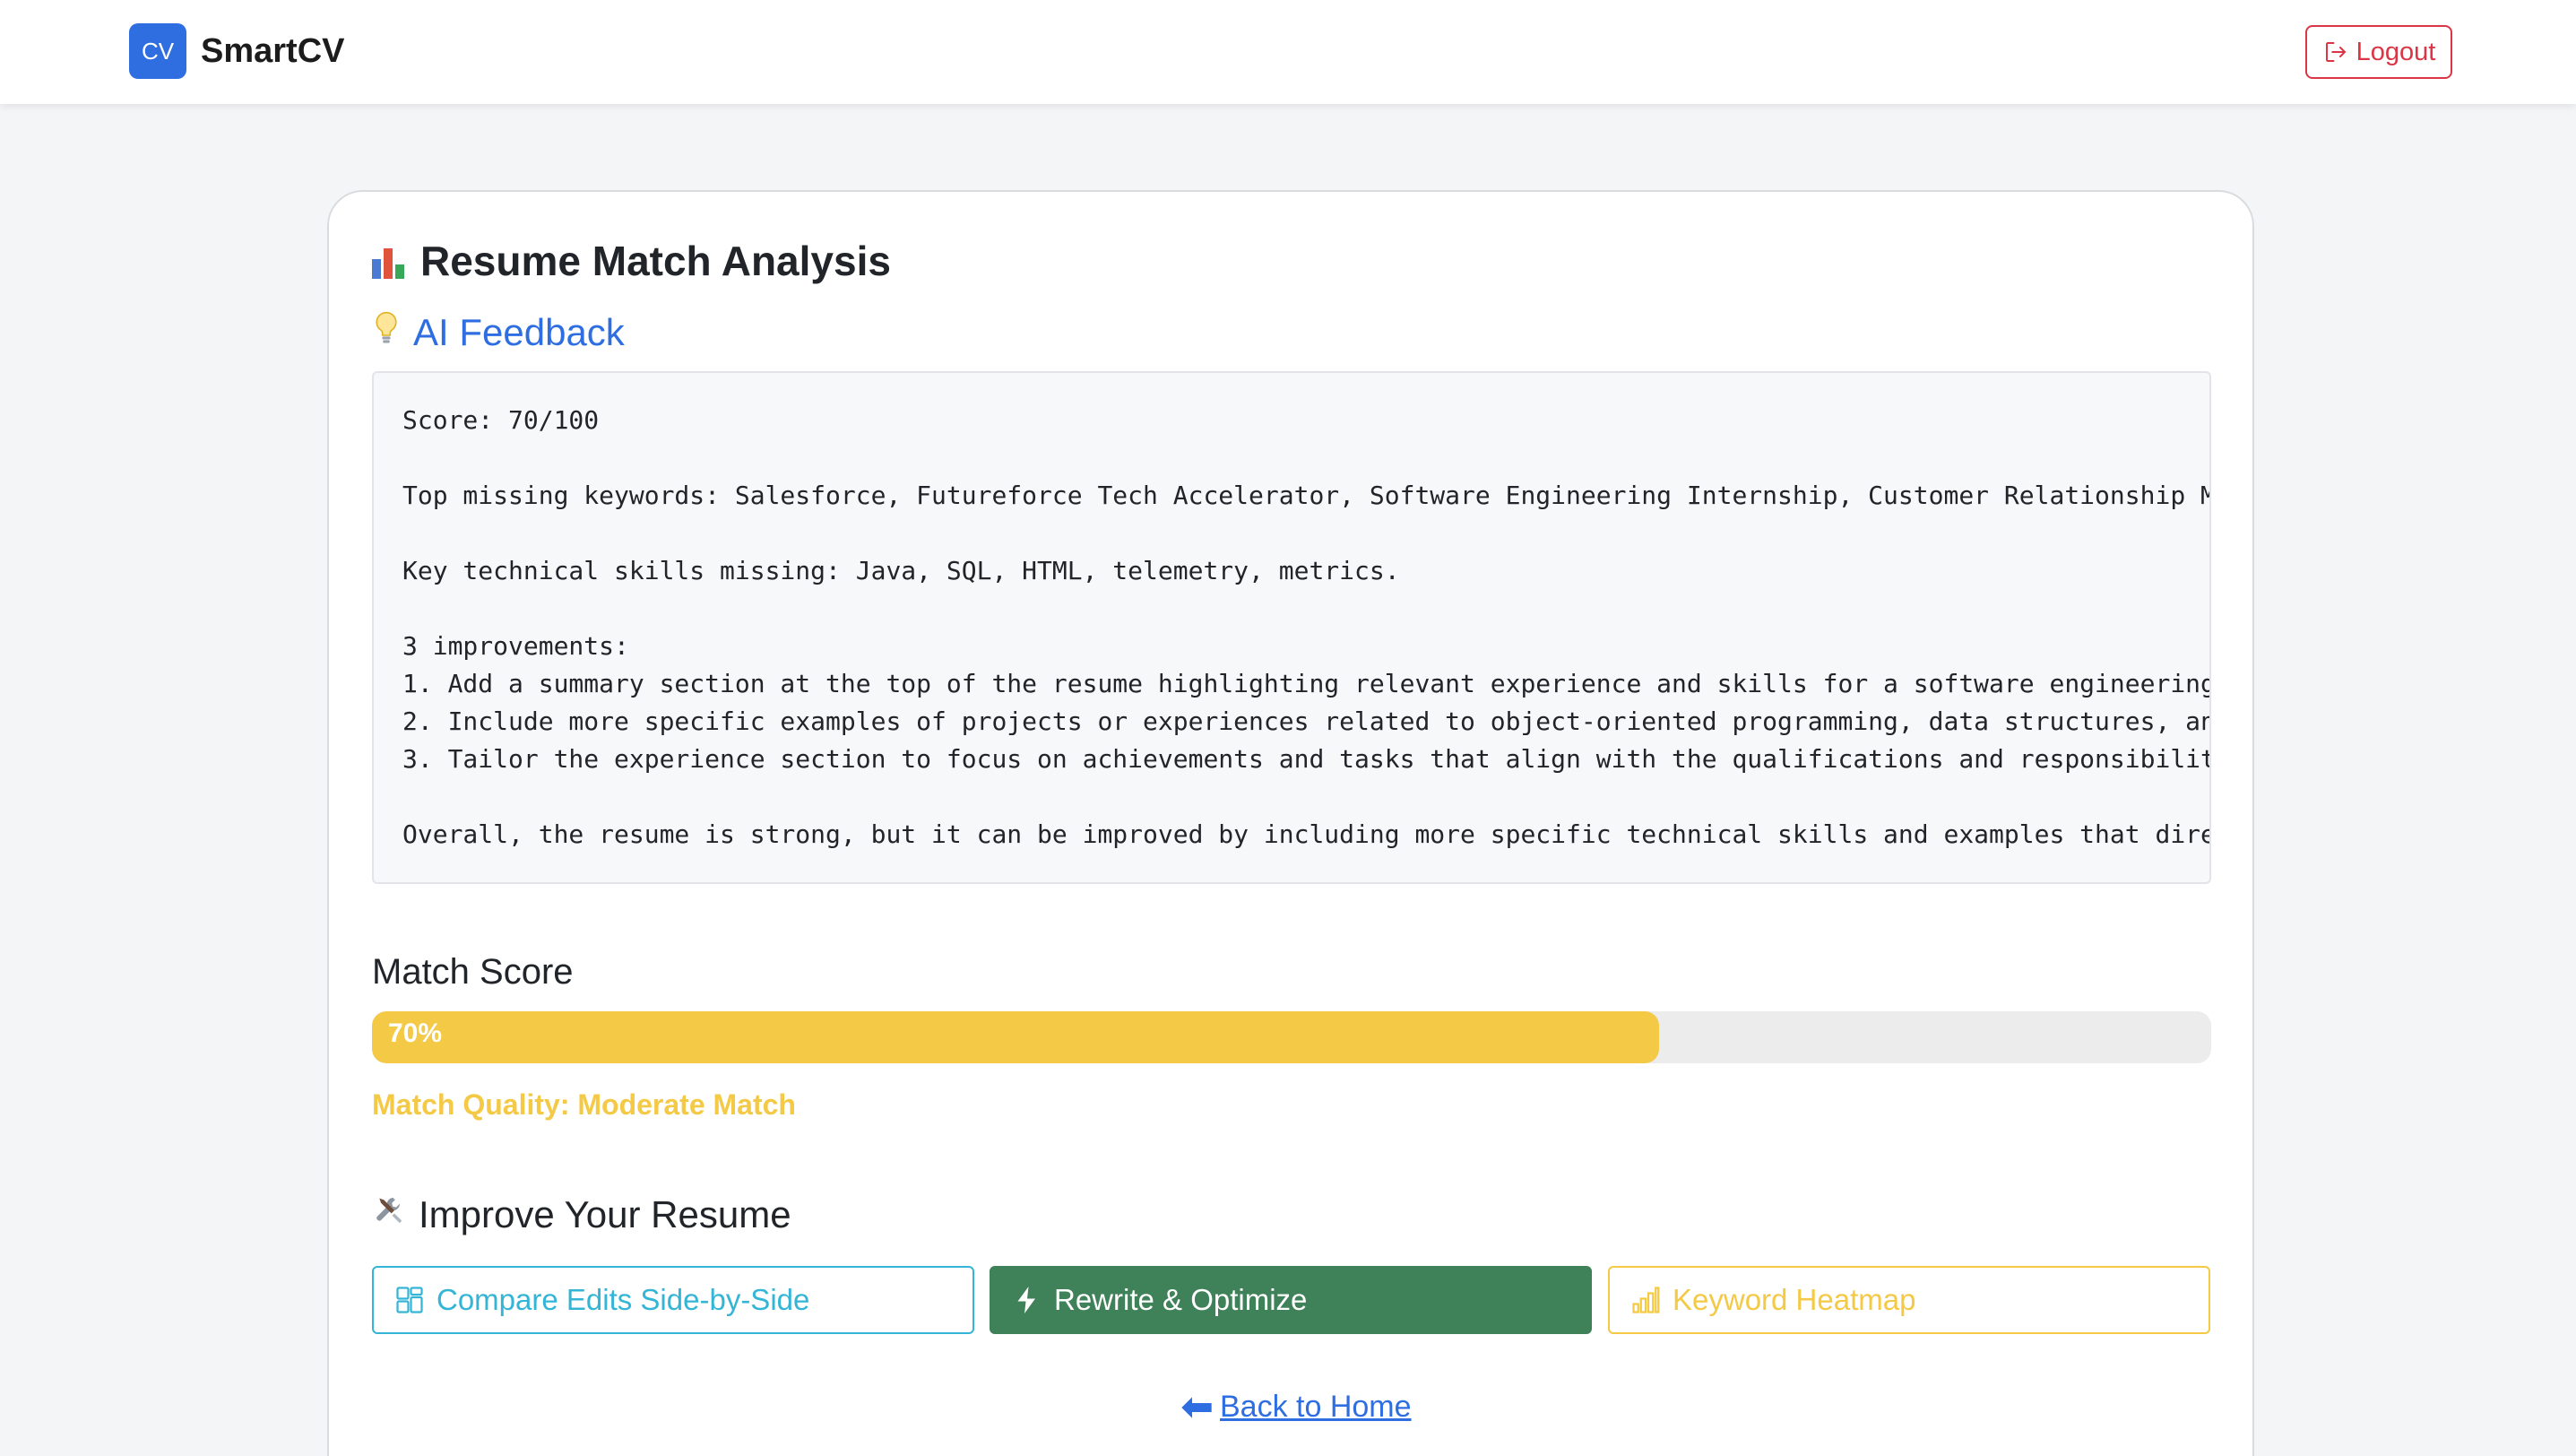  What do you see at coordinates (273, 51) in the screenshot?
I see `brand-name: SmartCV` at bounding box center [273, 51].